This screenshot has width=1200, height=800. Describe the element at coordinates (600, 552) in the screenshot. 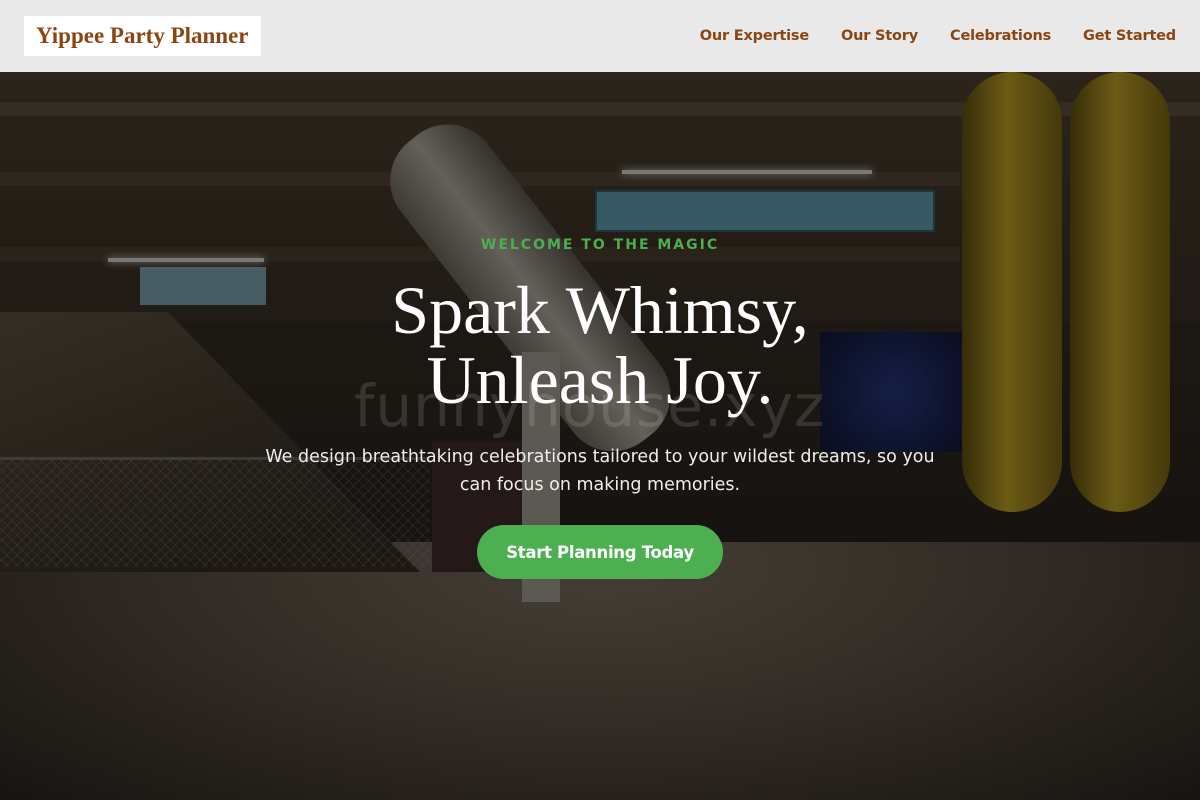

I see `start-planning-button: Start Planning Today` at that location.